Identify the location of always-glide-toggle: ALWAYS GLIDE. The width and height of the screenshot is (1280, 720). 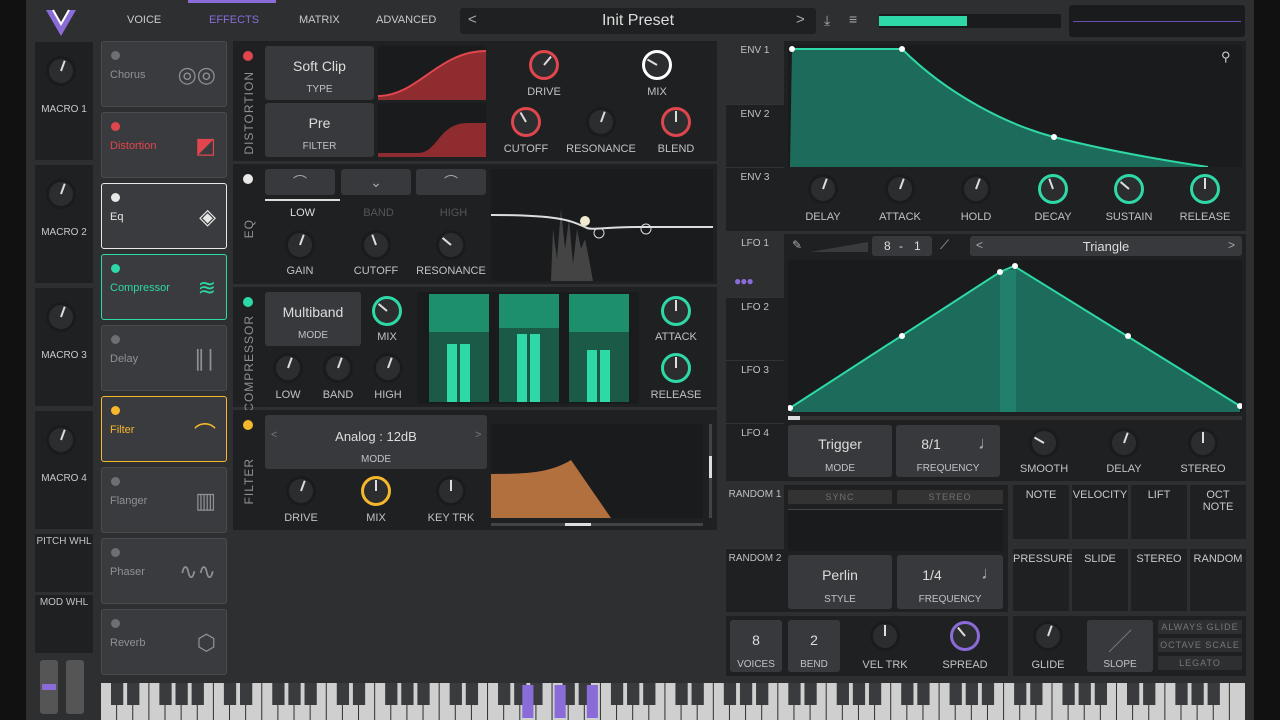
(1200, 627).